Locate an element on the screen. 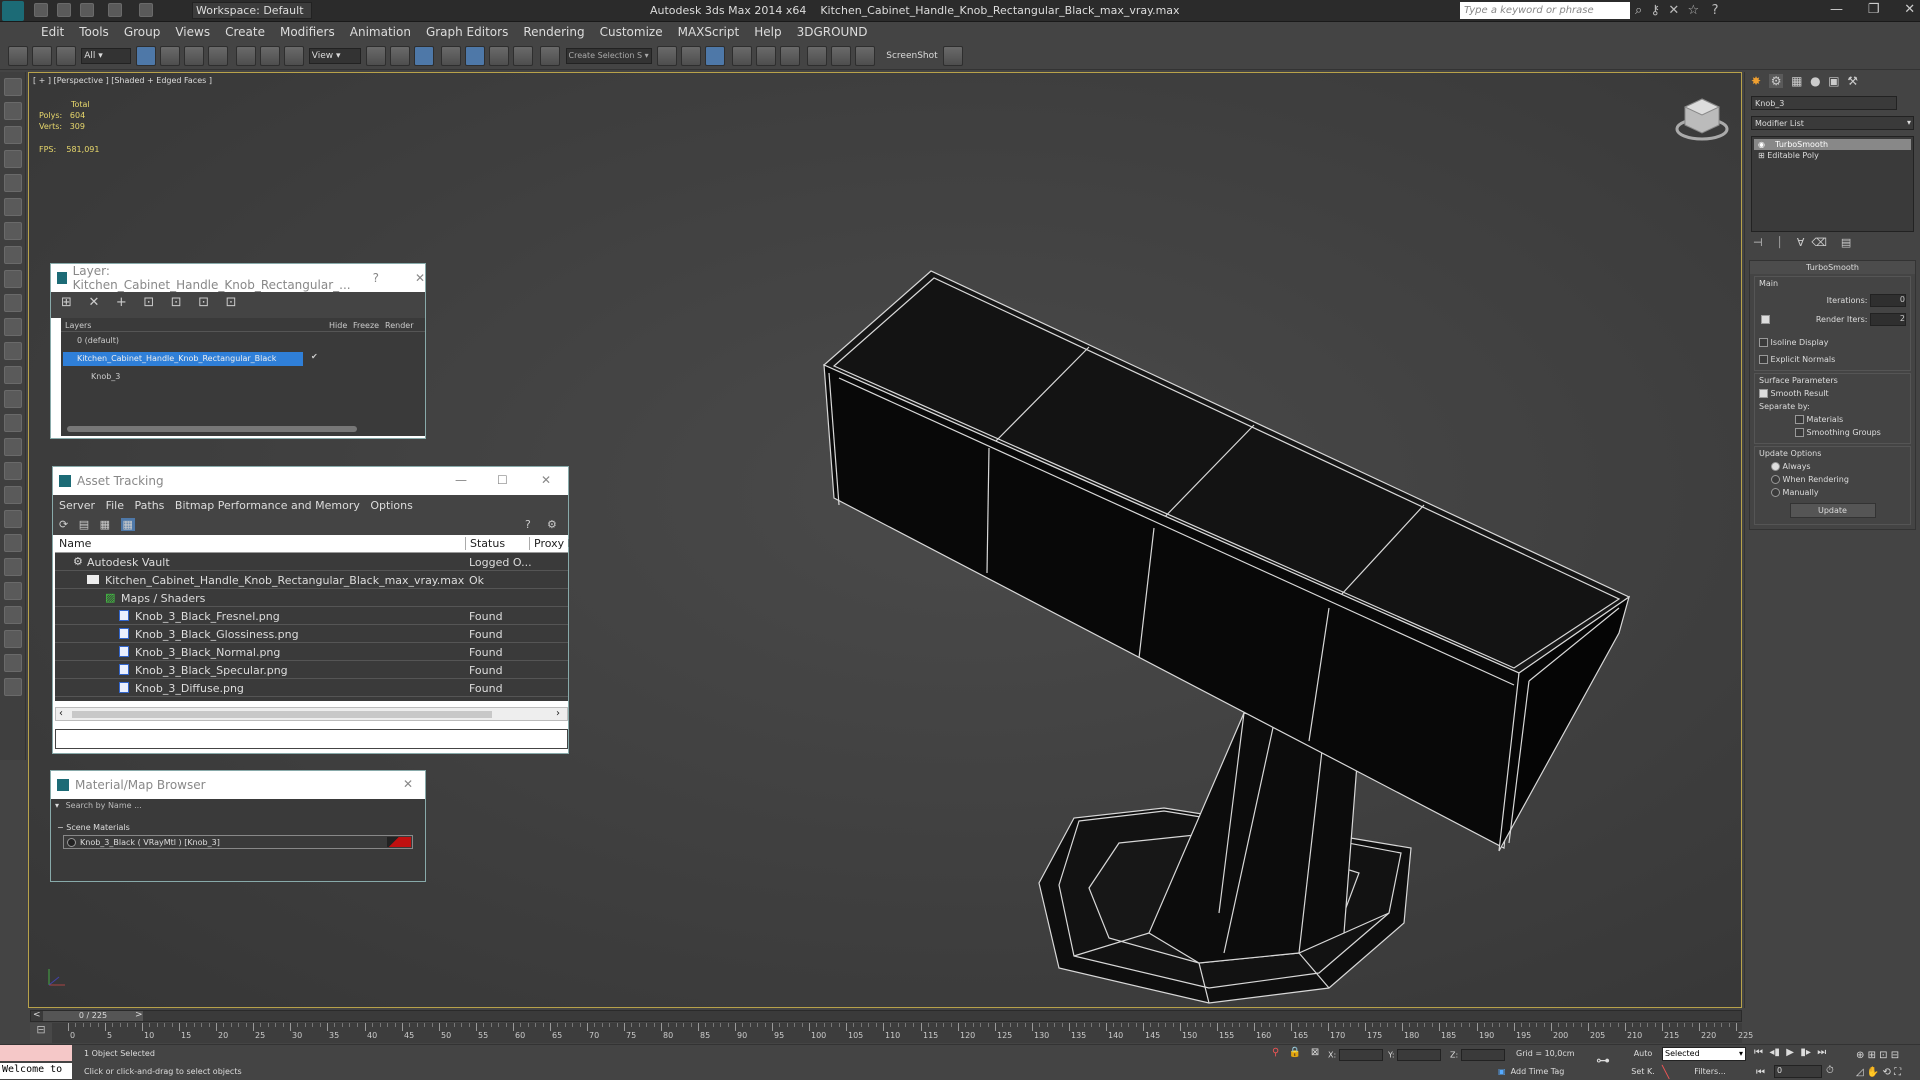 This screenshot has height=1080, width=1920. key-mode-icon: ⊶ is located at coordinates (1603, 1061).